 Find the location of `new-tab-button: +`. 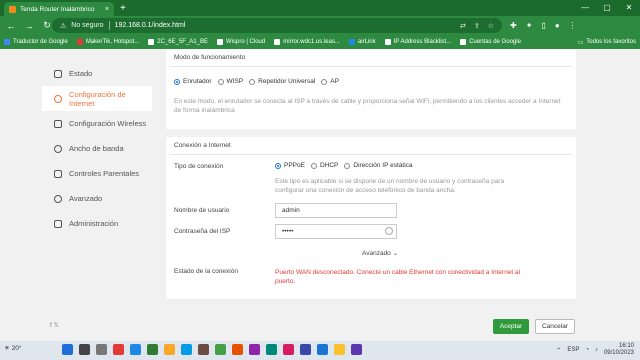

new-tab-button: + is located at coordinates (123, 8).